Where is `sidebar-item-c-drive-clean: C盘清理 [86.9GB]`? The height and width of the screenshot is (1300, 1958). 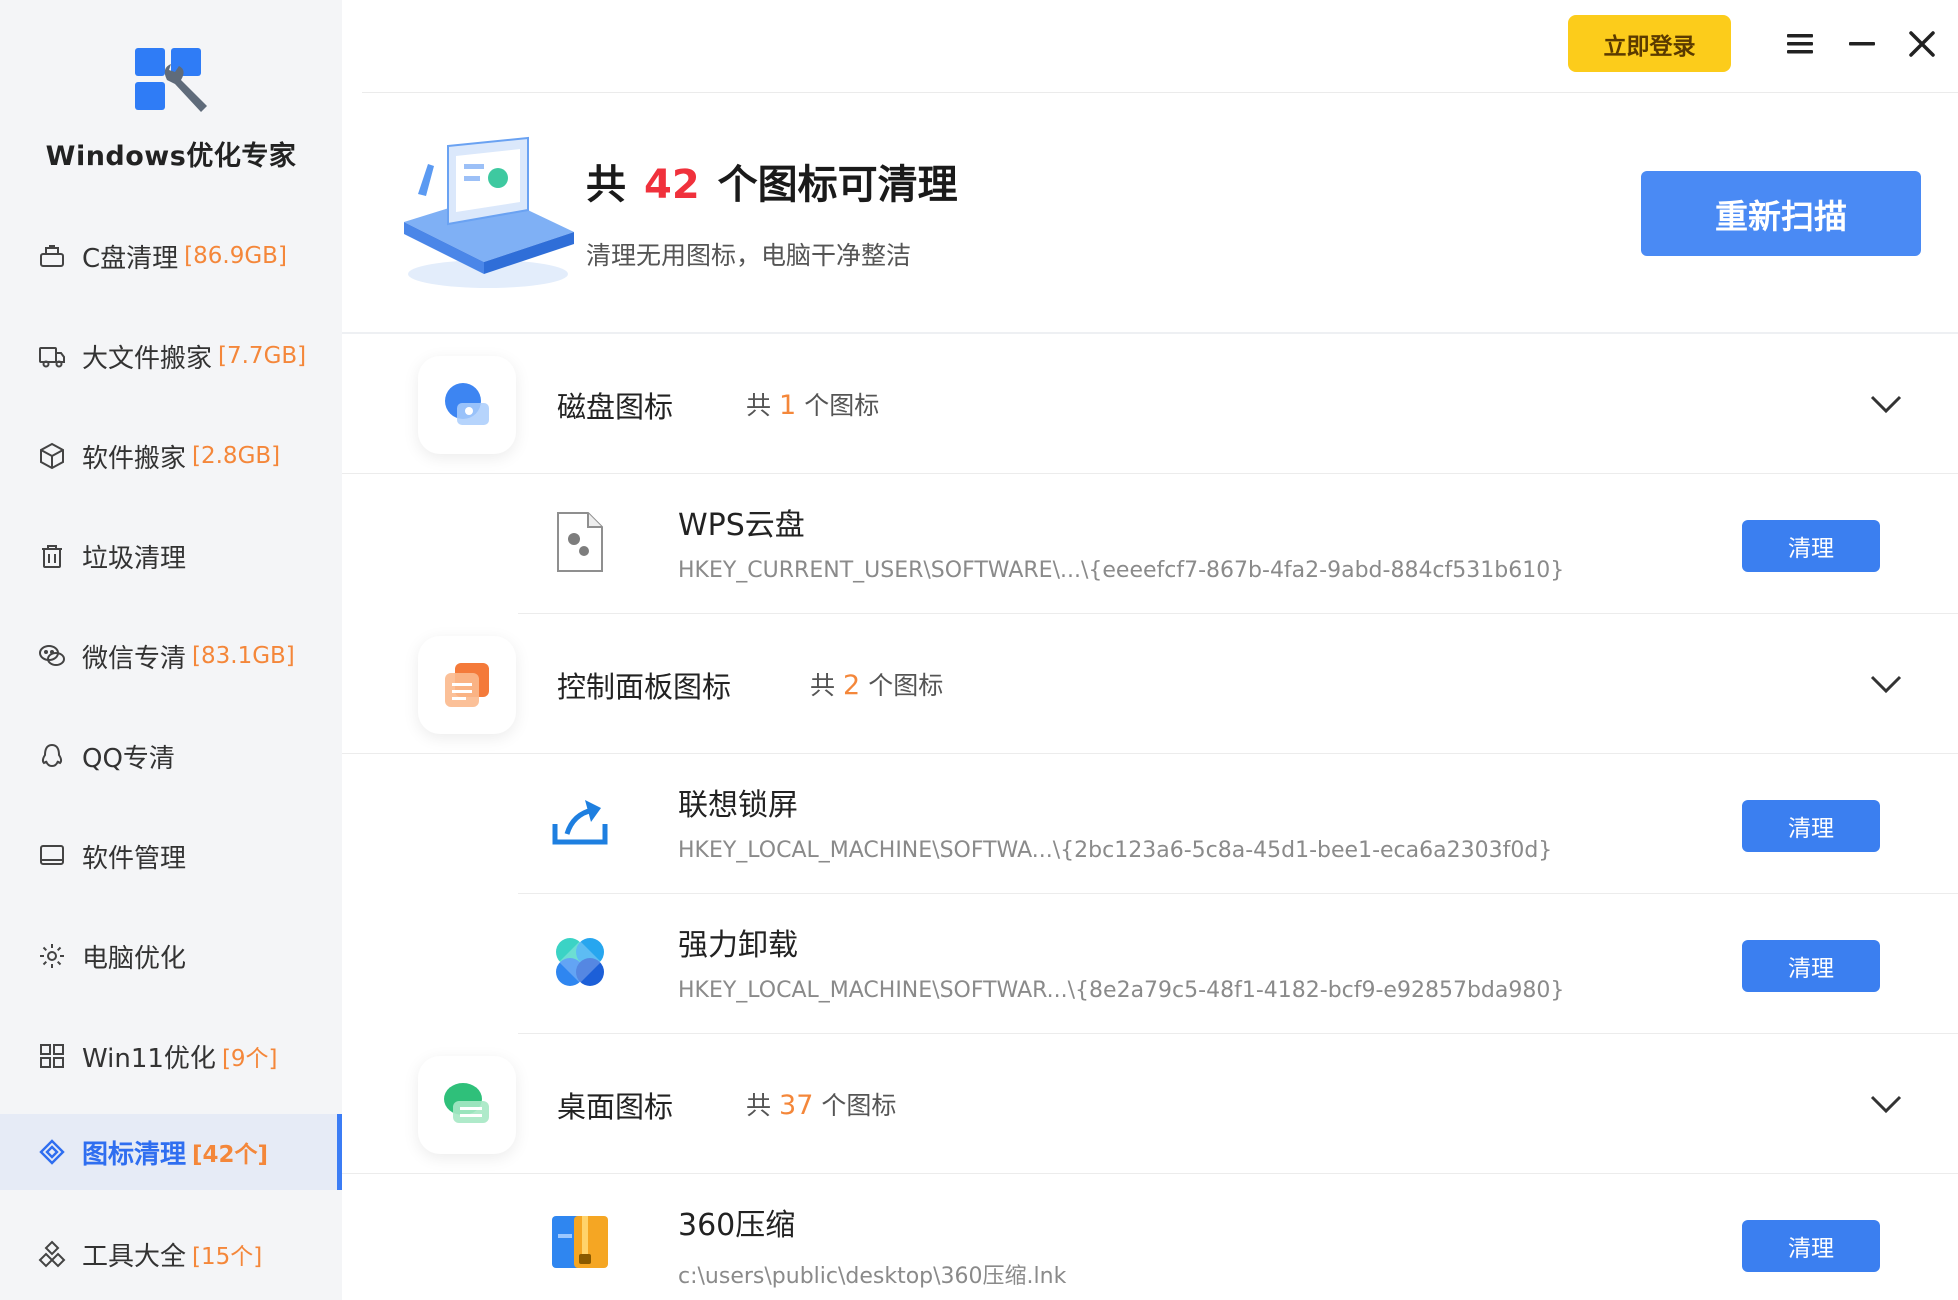
sidebar-item-c-drive-clean: C盘清理 [86.9GB] is located at coordinates (171, 256).